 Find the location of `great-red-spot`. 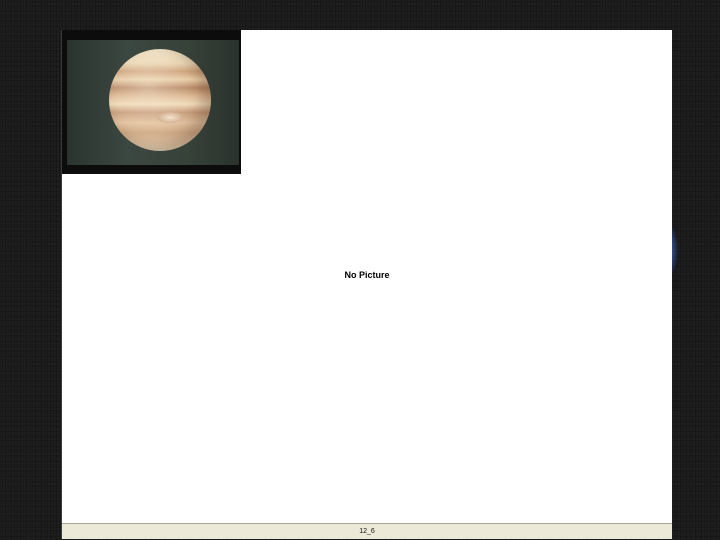

great-red-spot is located at coordinates (170, 117).